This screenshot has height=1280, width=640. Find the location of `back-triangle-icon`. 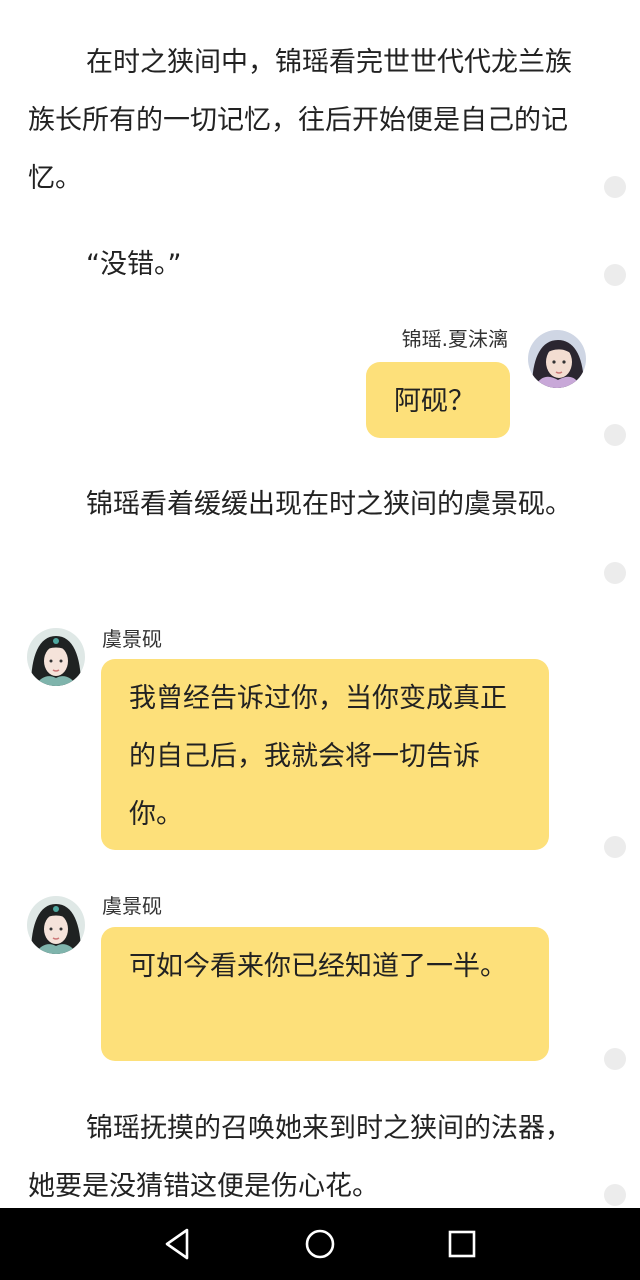

back-triangle-icon is located at coordinates (177, 1244).